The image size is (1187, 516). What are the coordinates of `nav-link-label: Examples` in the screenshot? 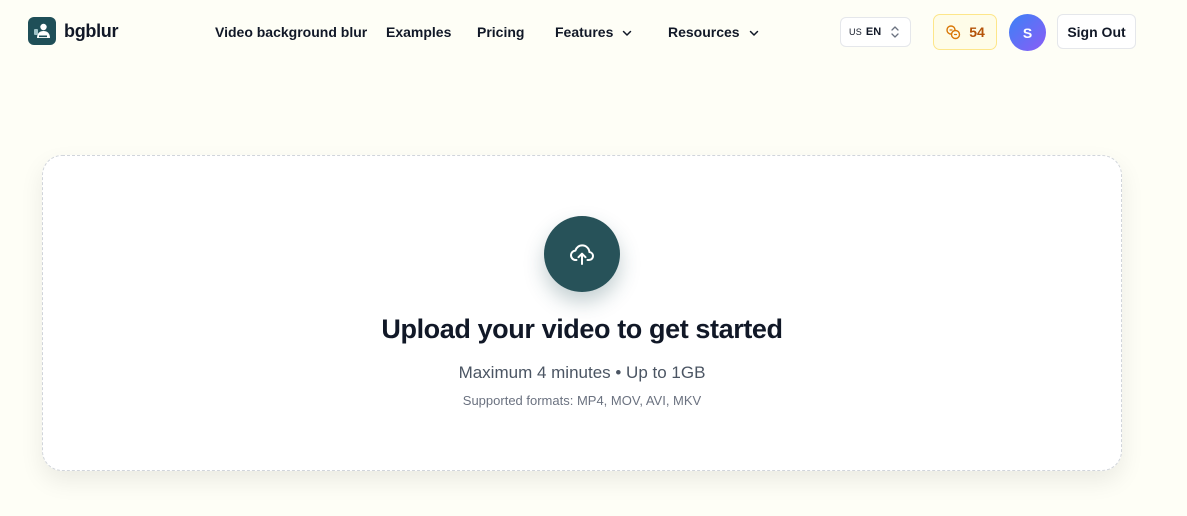 It's located at (419, 32).